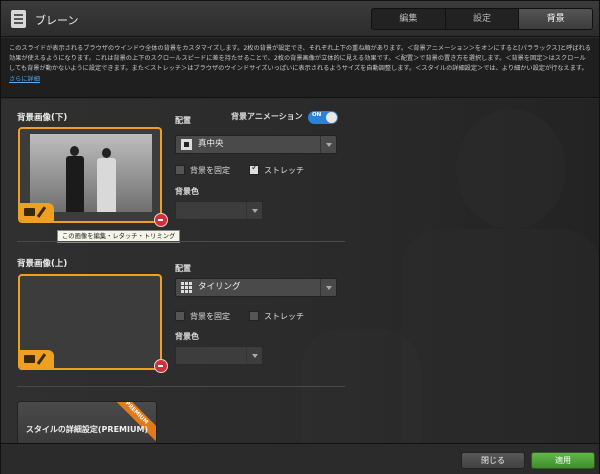 This screenshot has height=474, width=600. I want to click on lower-placement-label: 配置, so click(183, 120).